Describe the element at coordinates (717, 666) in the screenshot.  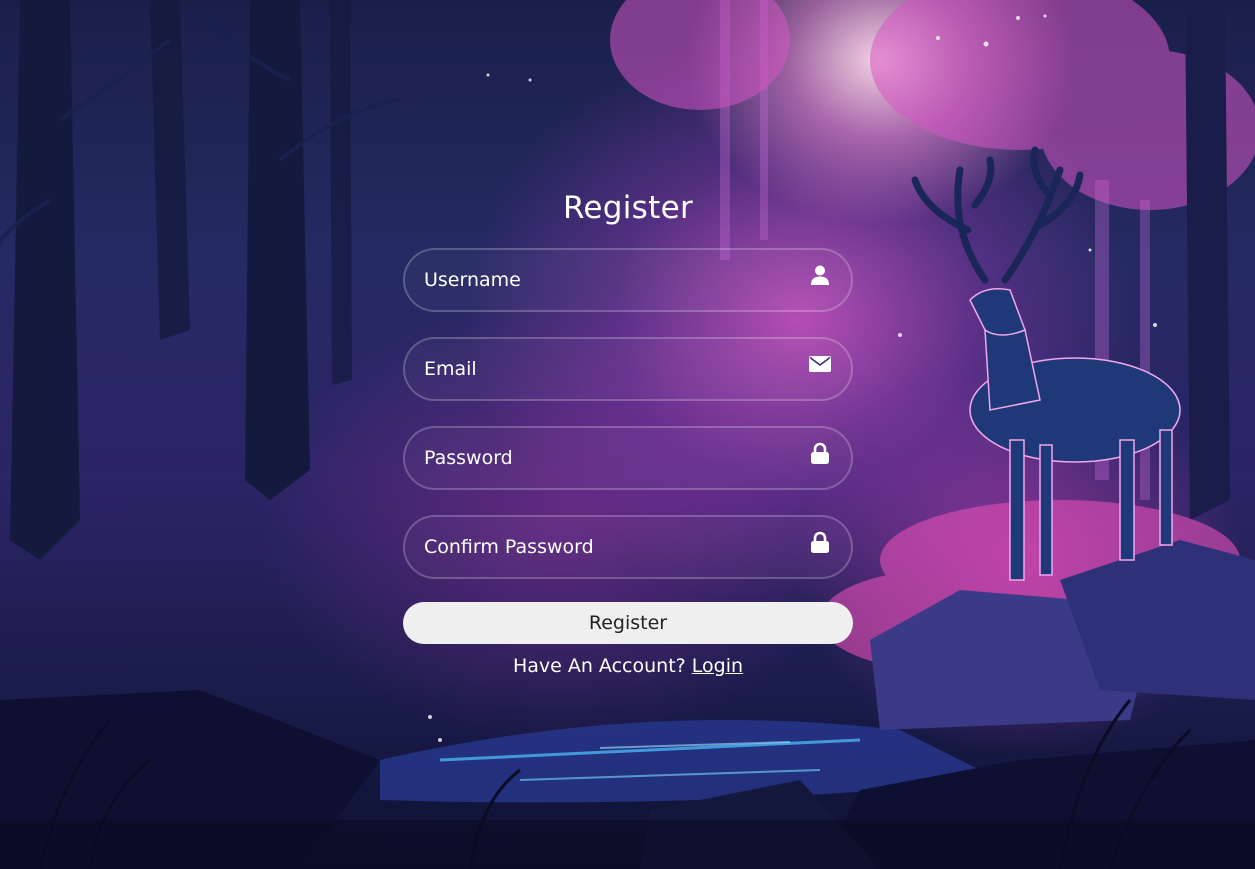
I see `login-link: Login` at that location.